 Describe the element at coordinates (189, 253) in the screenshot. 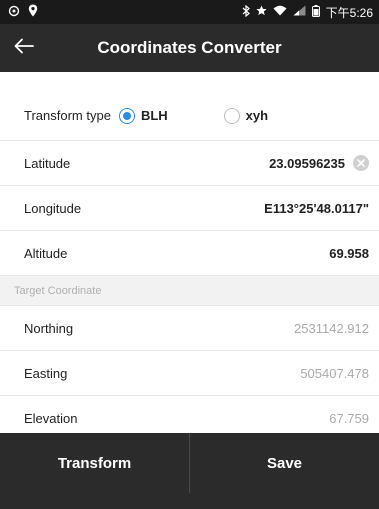

I see `altitude-row: Altitude 69.958` at that location.